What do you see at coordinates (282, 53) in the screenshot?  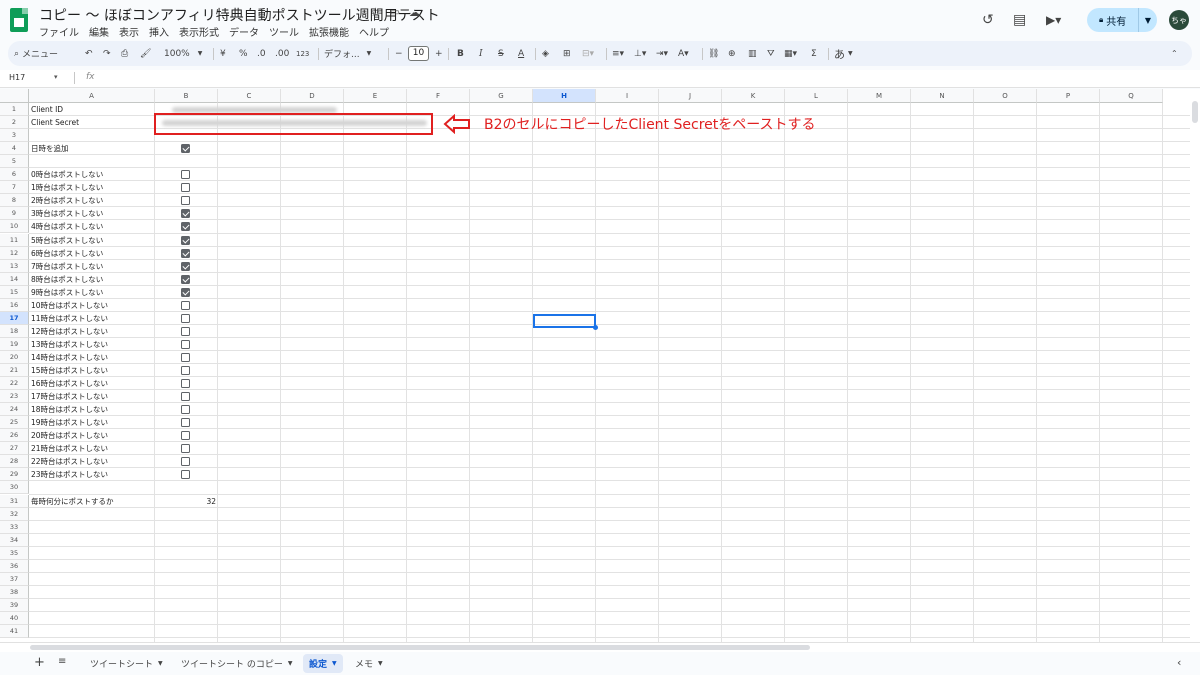 I see `increase-decimal-button: .00` at bounding box center [282, 53].